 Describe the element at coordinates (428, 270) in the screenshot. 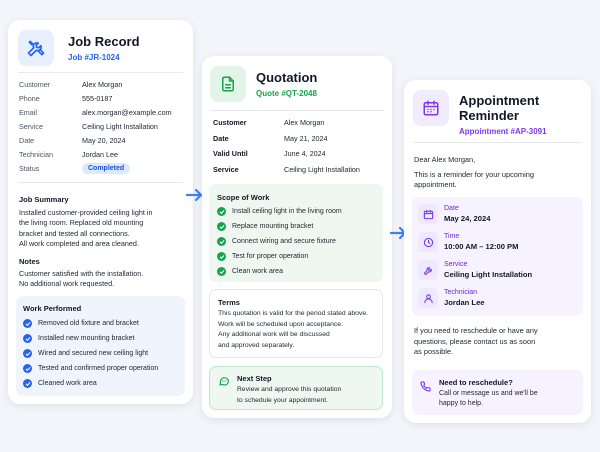

I see `wrench-icon` at that location.